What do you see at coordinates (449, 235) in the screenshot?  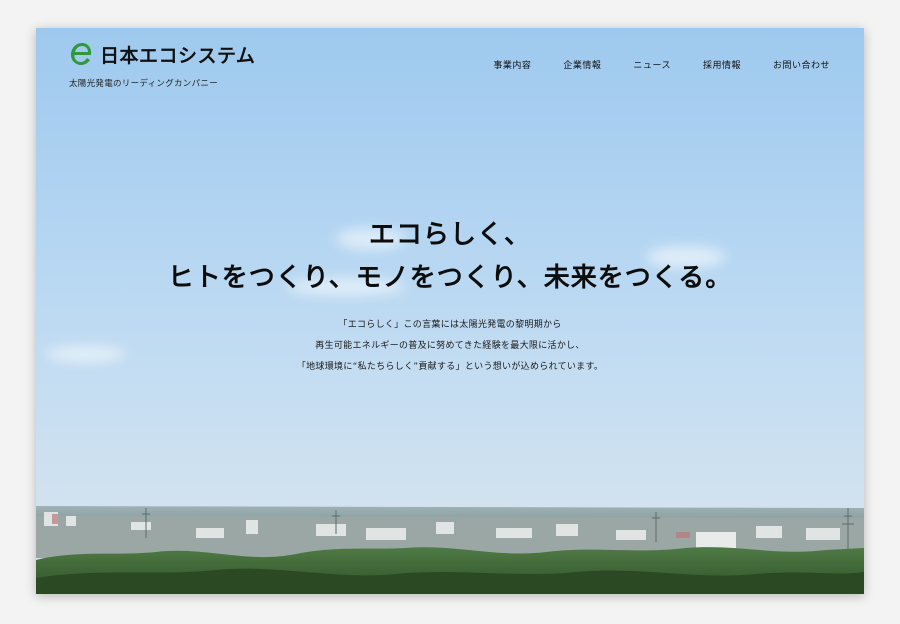 I see `hero-line-1: エコらしく、` at bounding box center [449, 235].